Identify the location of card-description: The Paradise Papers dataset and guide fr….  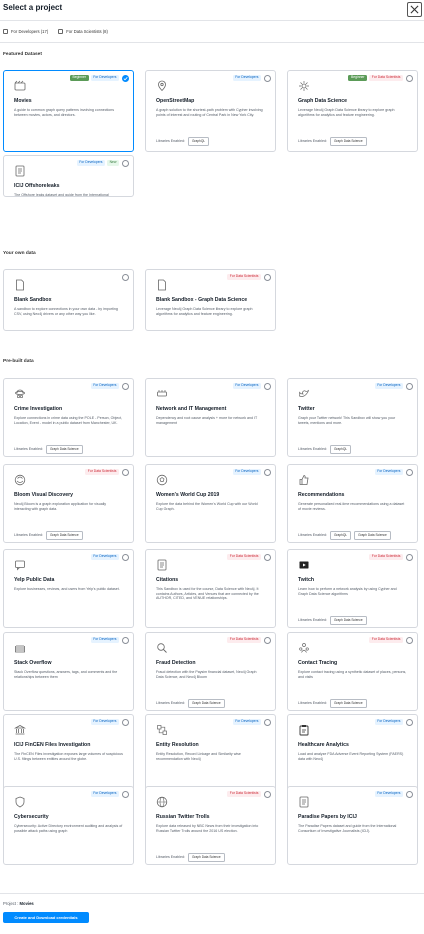
(347, 828).